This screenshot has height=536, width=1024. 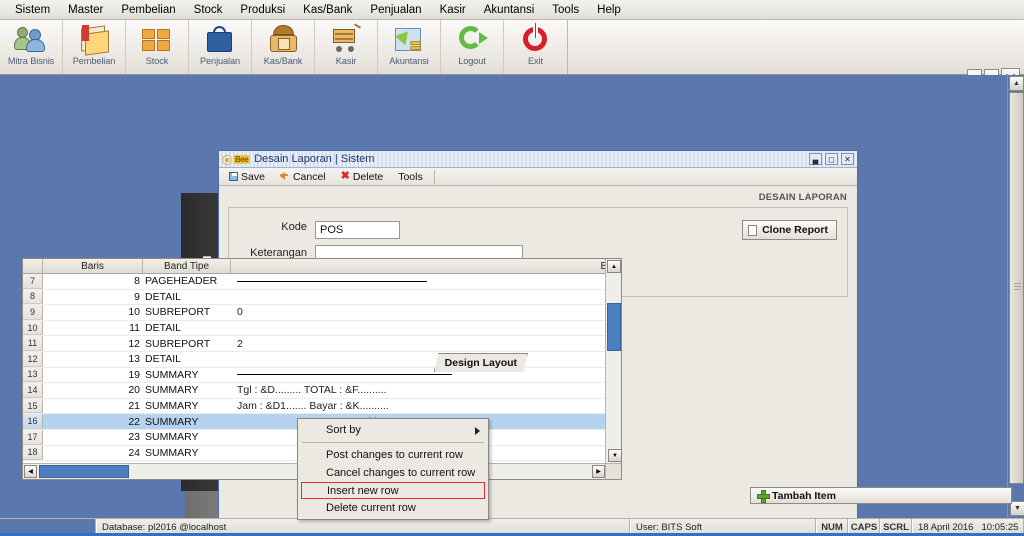 What do you see at coordinates (538, 159) in the screenshot?
I see `child-window-titlebar: ⦿ Bee Desain Laporan | Sistem ▄ ◻ ✕` at bounding box center [538, 159].